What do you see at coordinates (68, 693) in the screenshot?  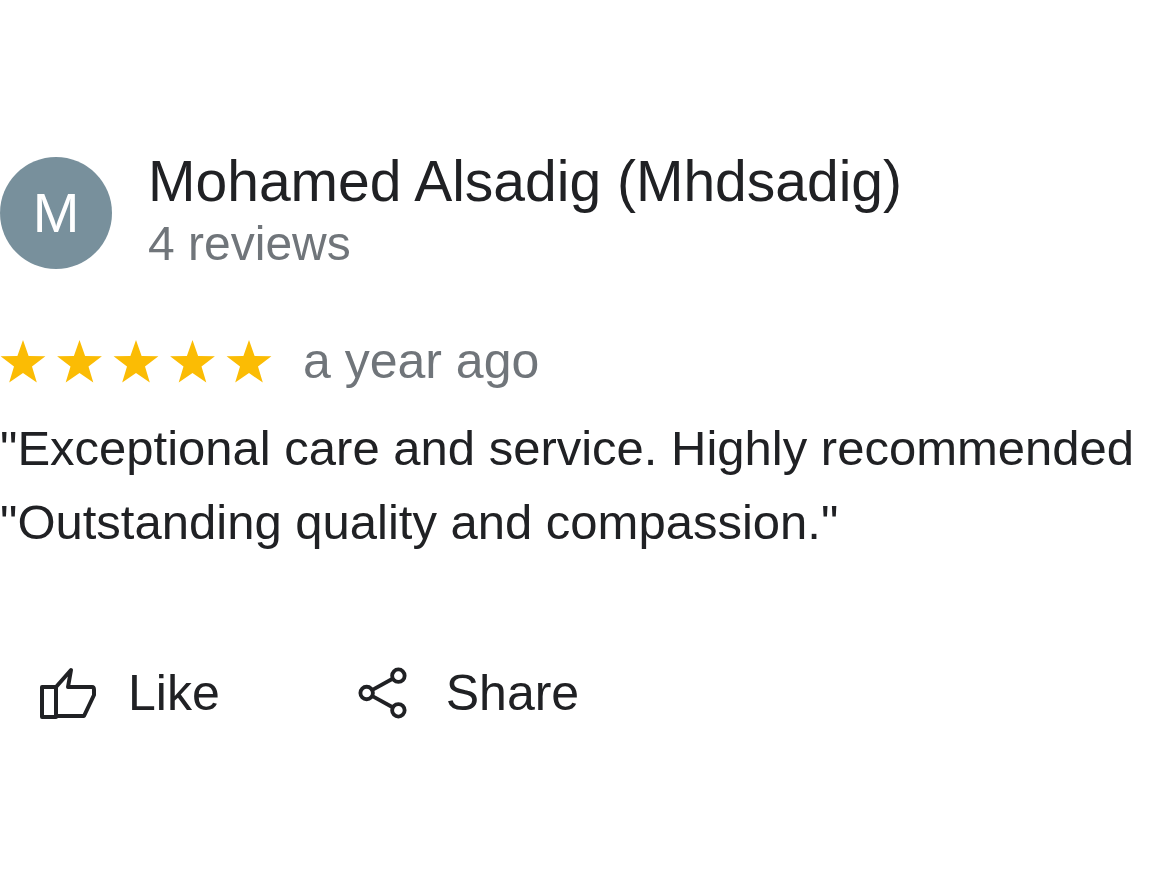 I see `thumbs-up-icon` at bounding box center [68, 693].